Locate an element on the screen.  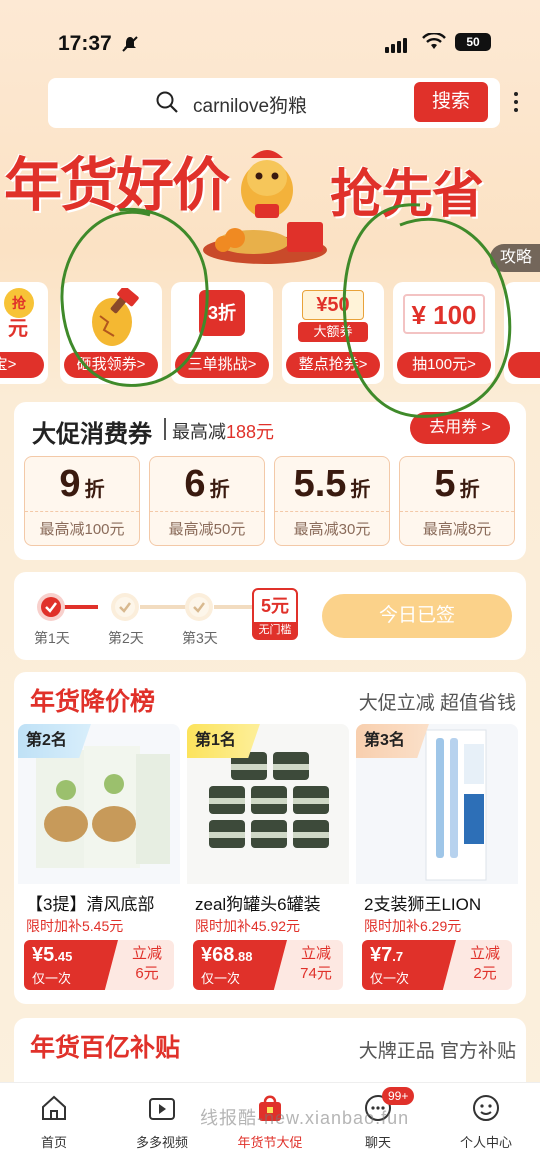
price-dec: .45 is located at coordinates (63, 956).